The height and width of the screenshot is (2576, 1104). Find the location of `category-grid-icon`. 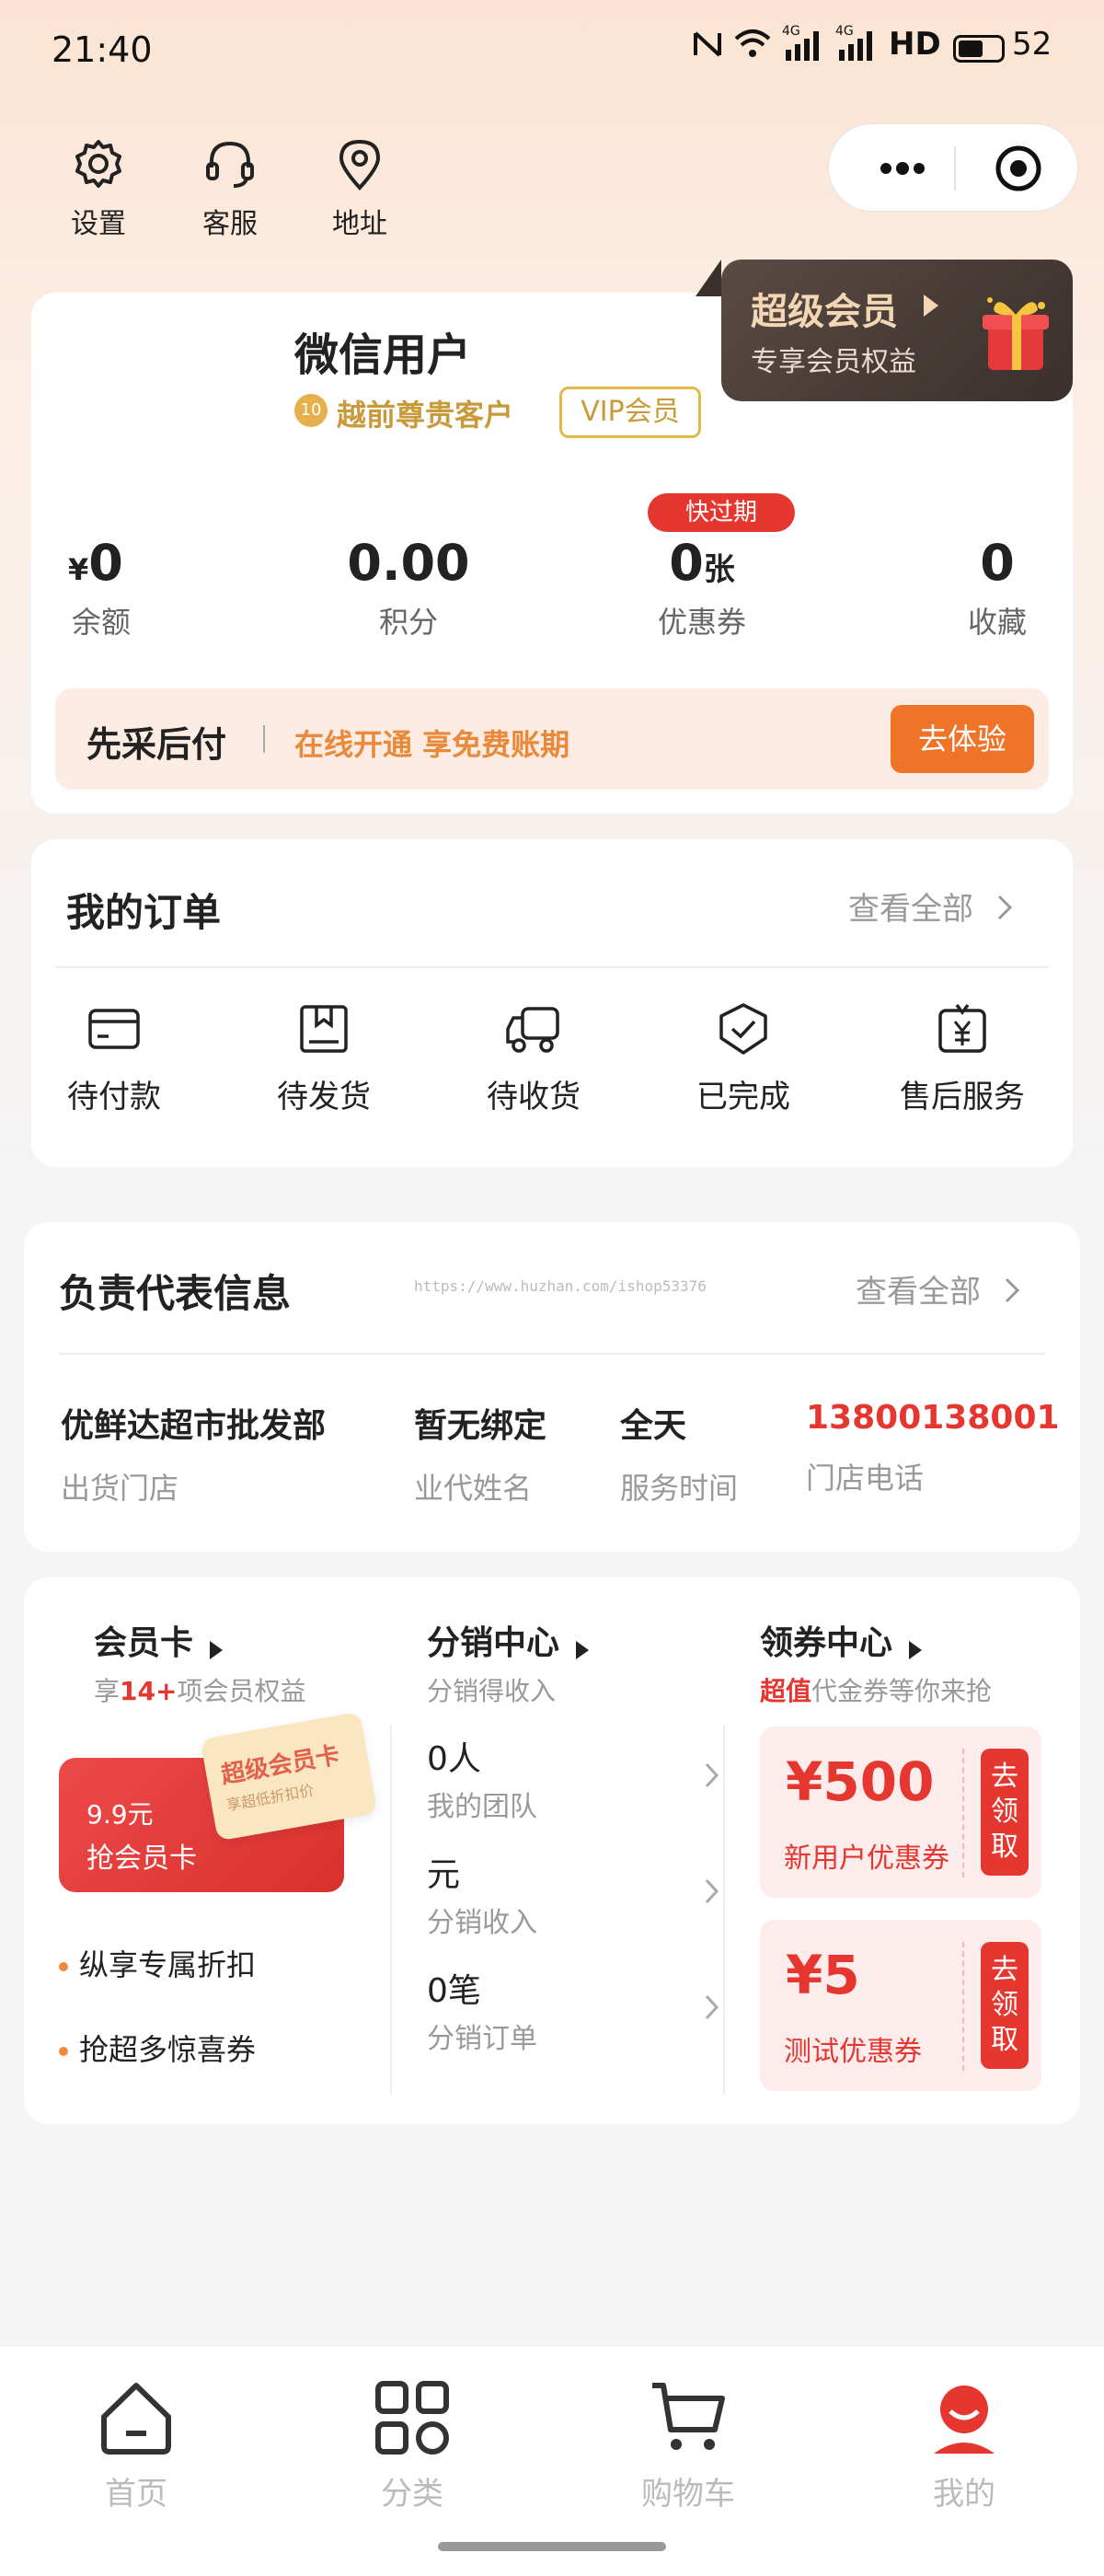

category-grid-icon is located at coordinates (412, 2418).